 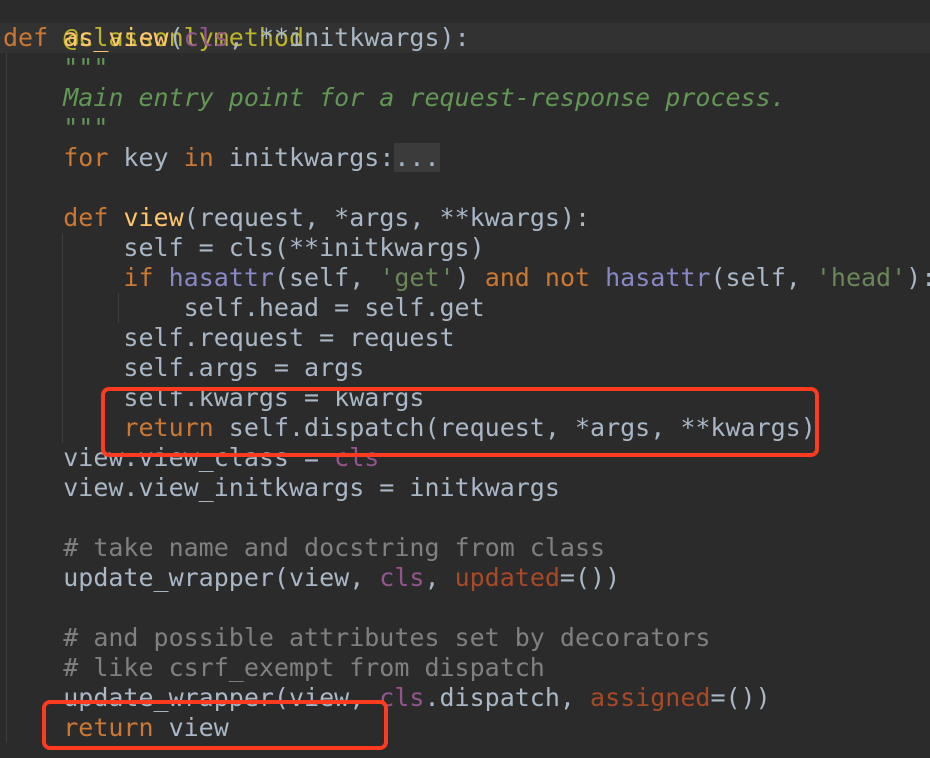 What do you see at coordinates (469, 277) in the screenshot?
I see `code-text: )` at bounding box center [469, 277].